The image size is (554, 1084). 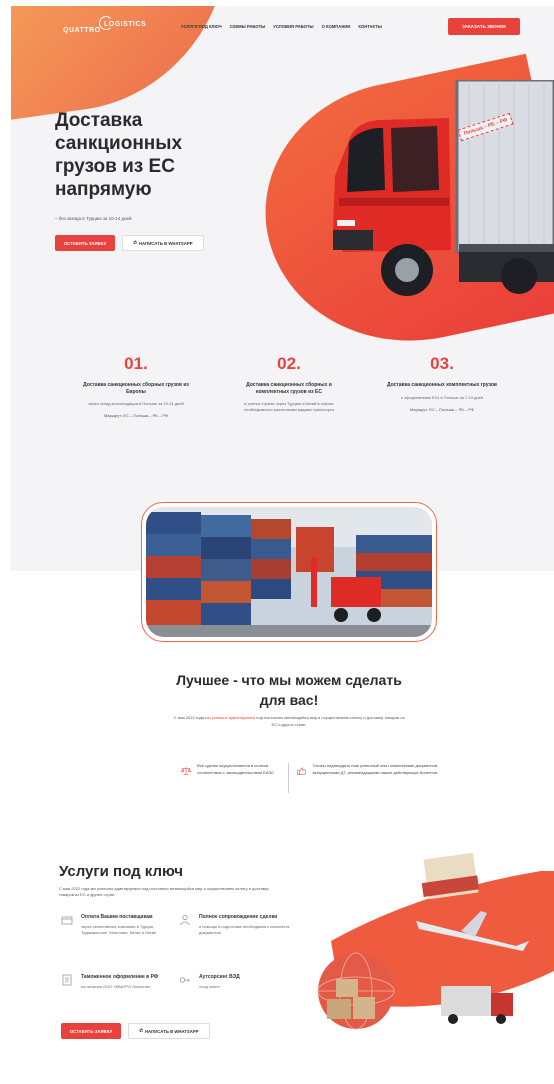 What do you see at coordinates (289, 363) in the screenshot?
I see `step-number: 02.` at bounding box center [289, 363].